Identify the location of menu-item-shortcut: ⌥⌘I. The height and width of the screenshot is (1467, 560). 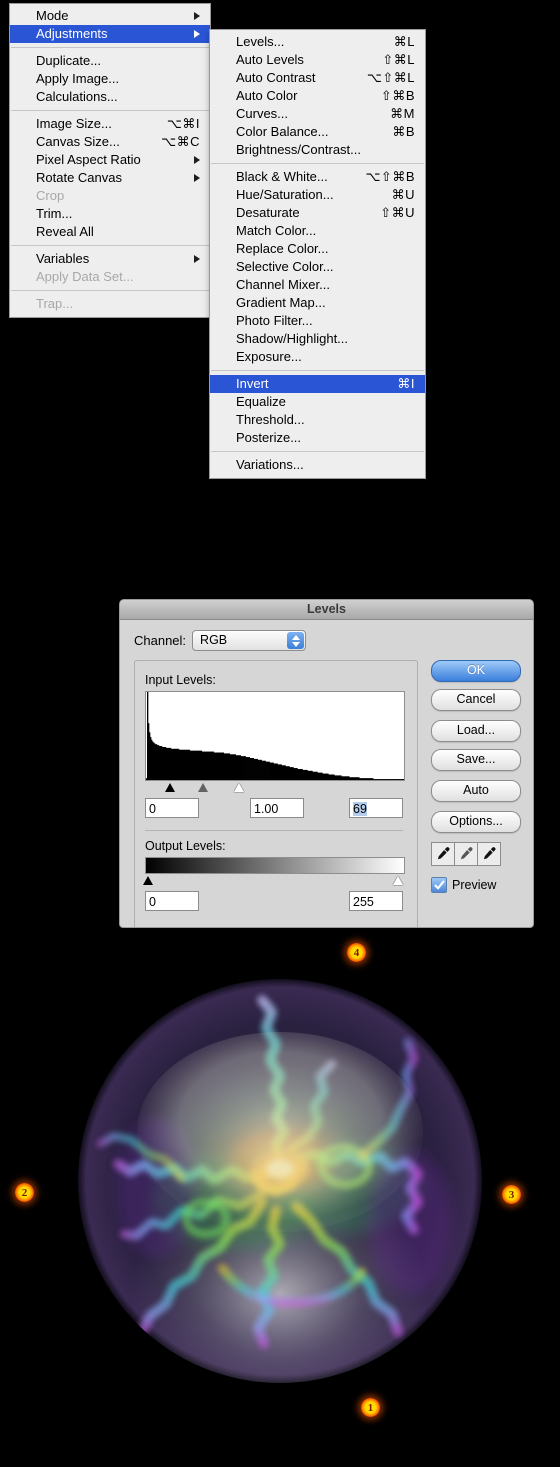
(183, 123).